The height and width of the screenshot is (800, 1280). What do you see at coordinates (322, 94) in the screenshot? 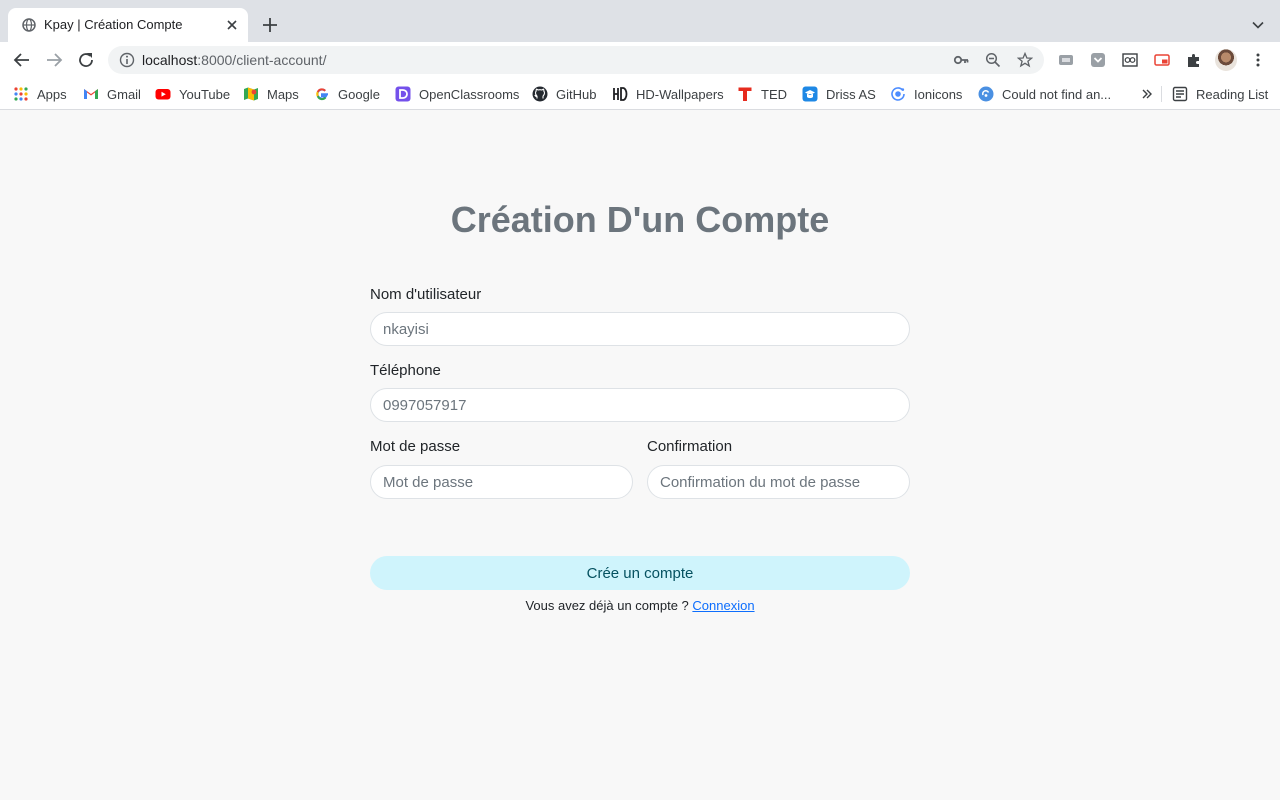
I see `google-icon` at bounding box center [322, 94].